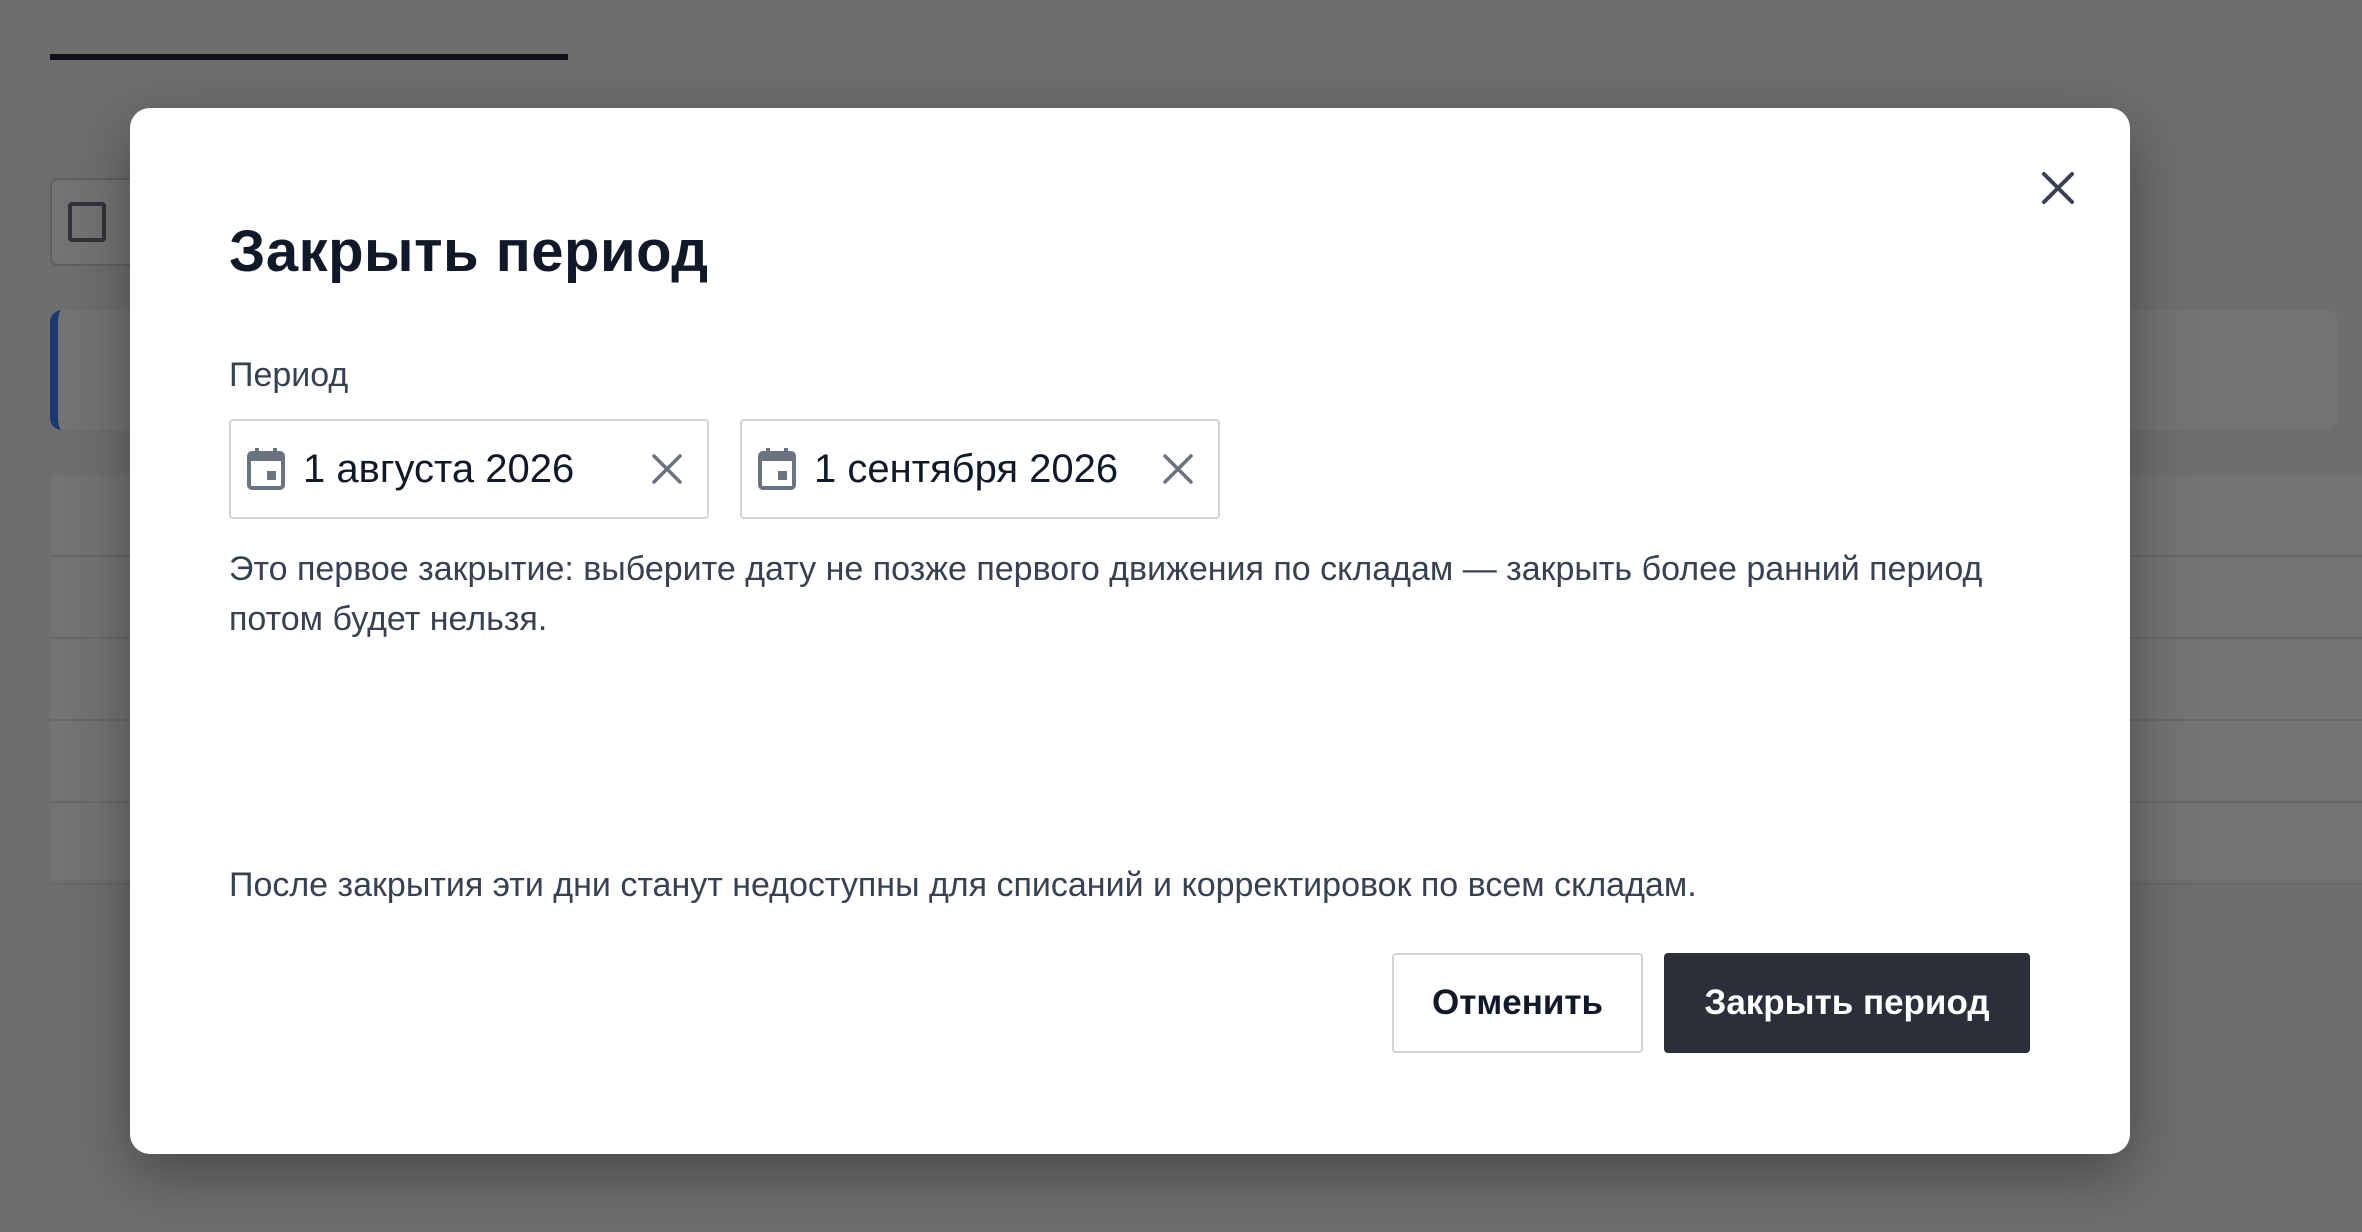 The image size is (2362, 1232). Describe the element at coordinates (439, 468) in the screenshot. I see `date-from-value: 1 августа 2026` at that location.